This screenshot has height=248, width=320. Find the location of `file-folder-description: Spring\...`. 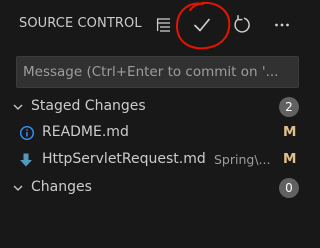

file-folder-description: Spring\... is located at coordinates (242, 159).